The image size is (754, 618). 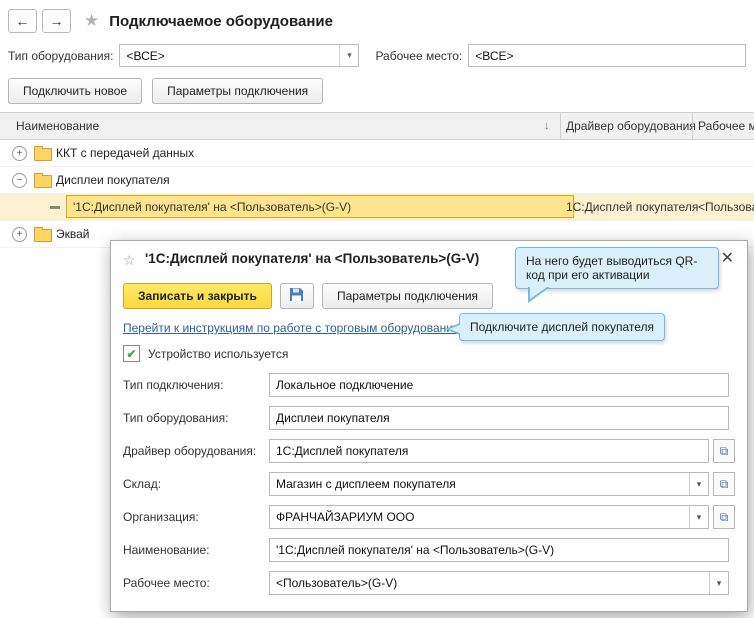 What do you see at coordinates (494, 56) in the screenshot?
I see `workplace-value: <ВСЕ>` at bounding box center [494, 56].